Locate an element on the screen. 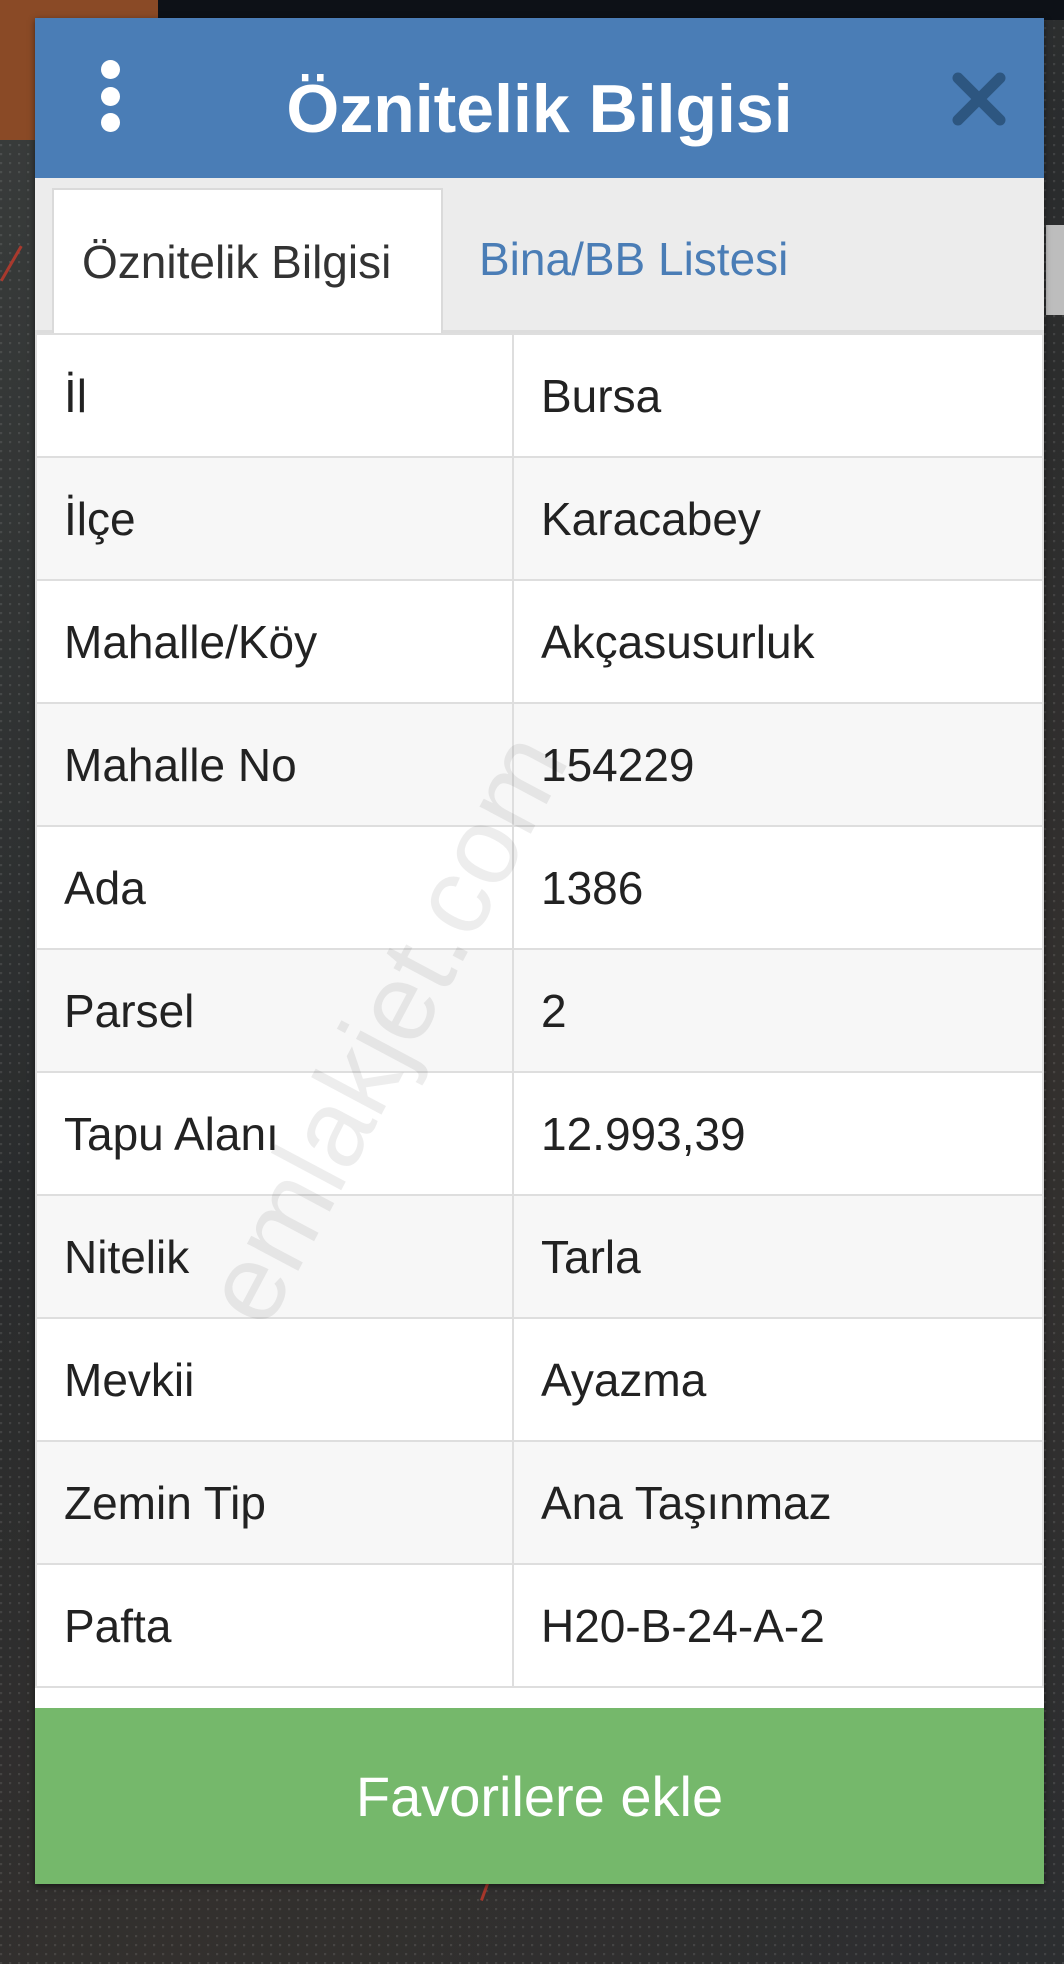  attribute-value: 1386 is located at coordinates (778, 887).